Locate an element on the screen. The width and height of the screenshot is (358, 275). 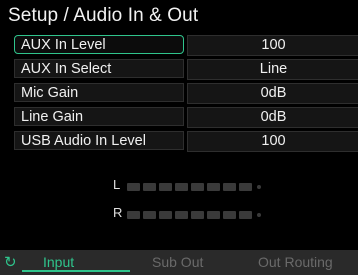
setting-label: USB Audio In Level is located at coordinates (99, 140).